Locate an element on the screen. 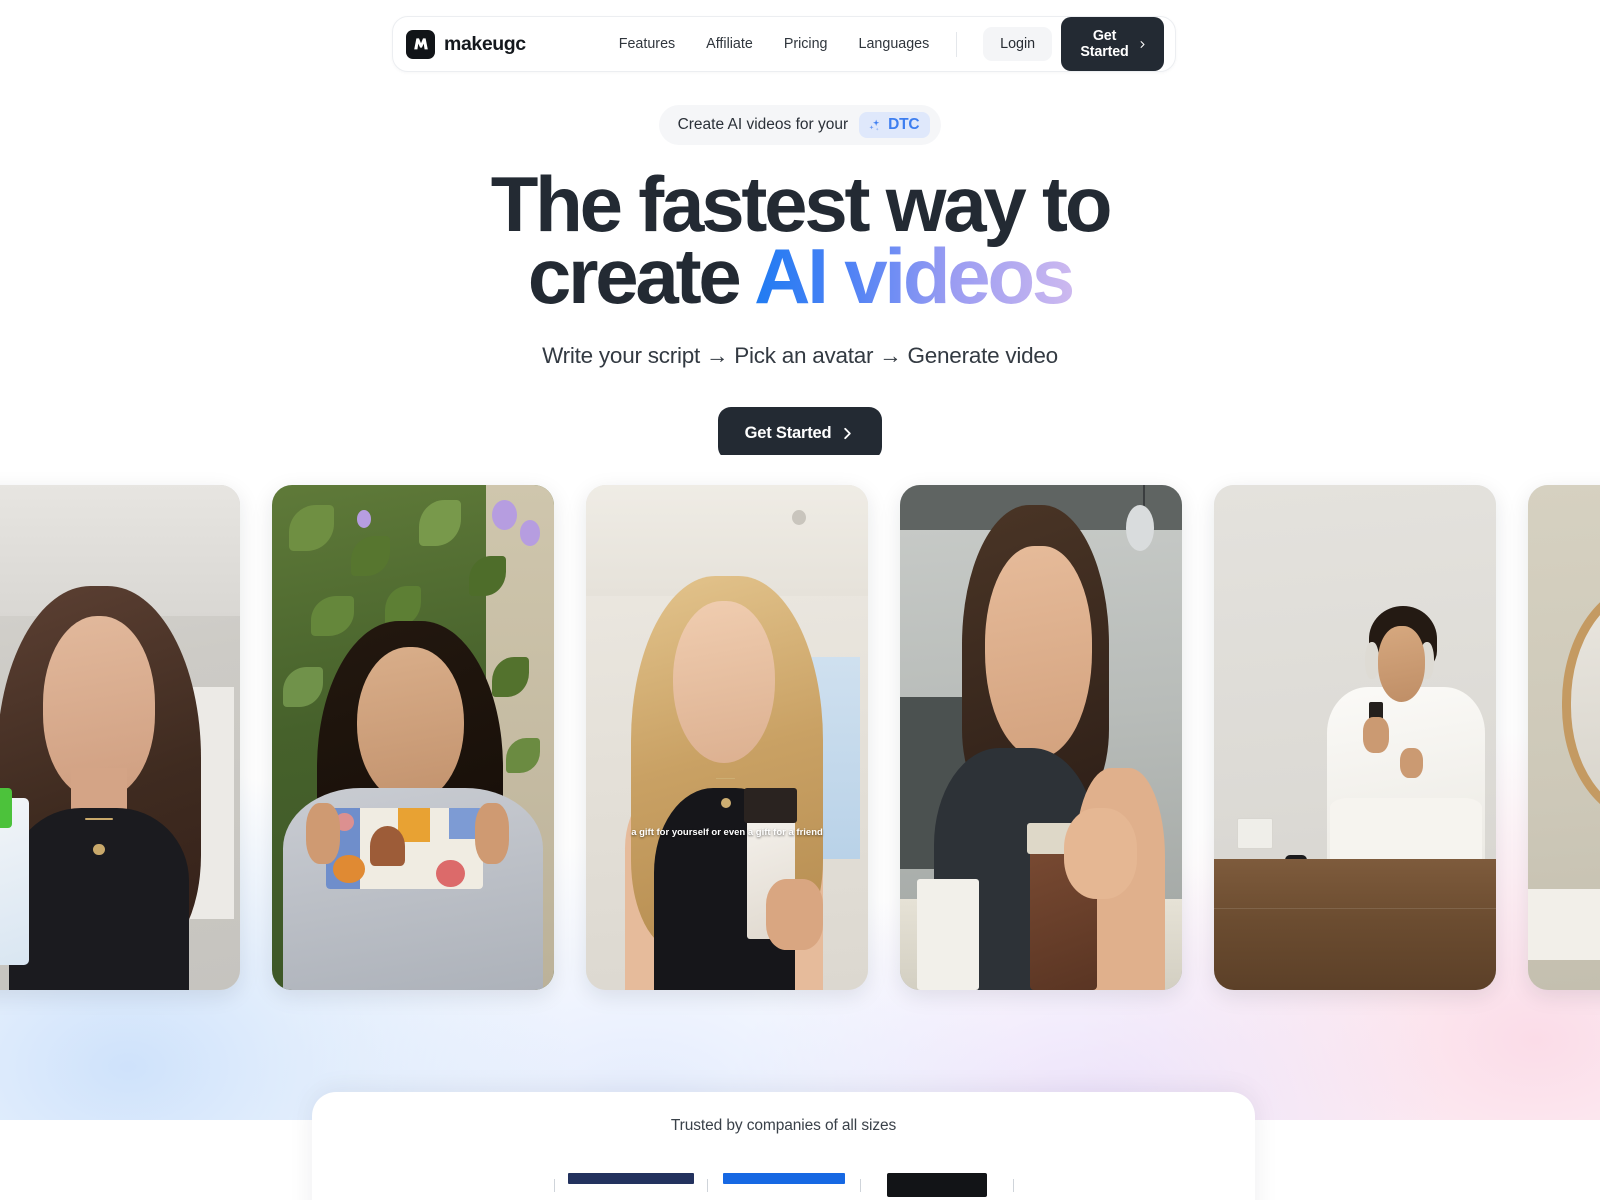  hero-get-started-button: Get Started is located at coordinates (800, 433).